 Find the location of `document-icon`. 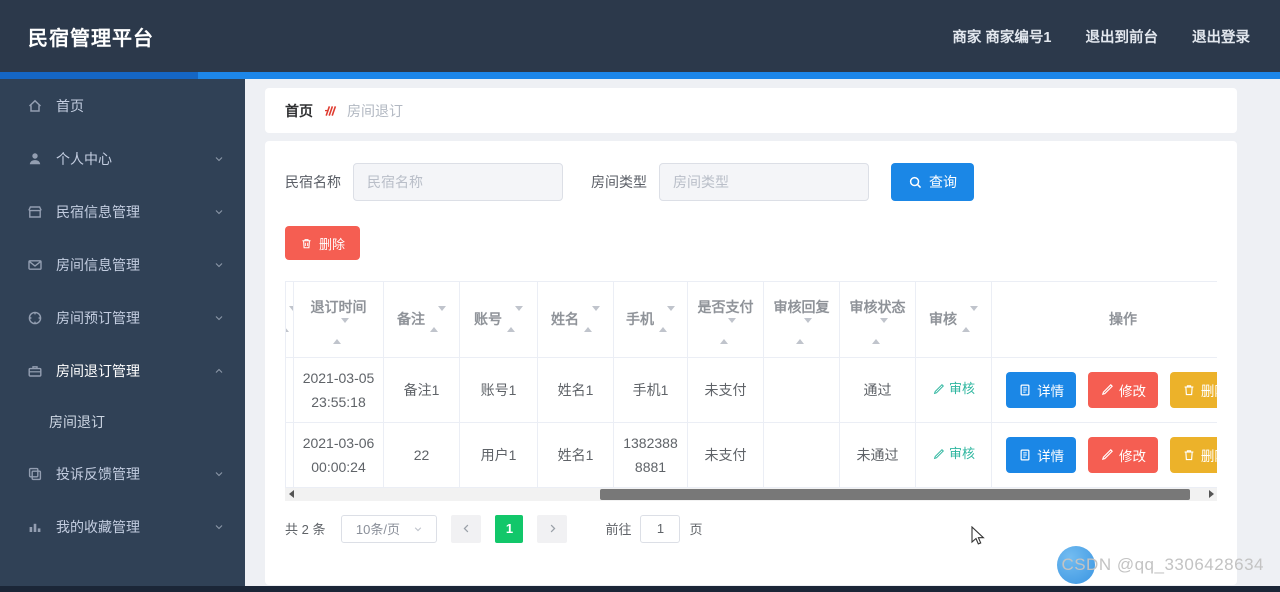

document-icon is located at coordinates (1025, 390).